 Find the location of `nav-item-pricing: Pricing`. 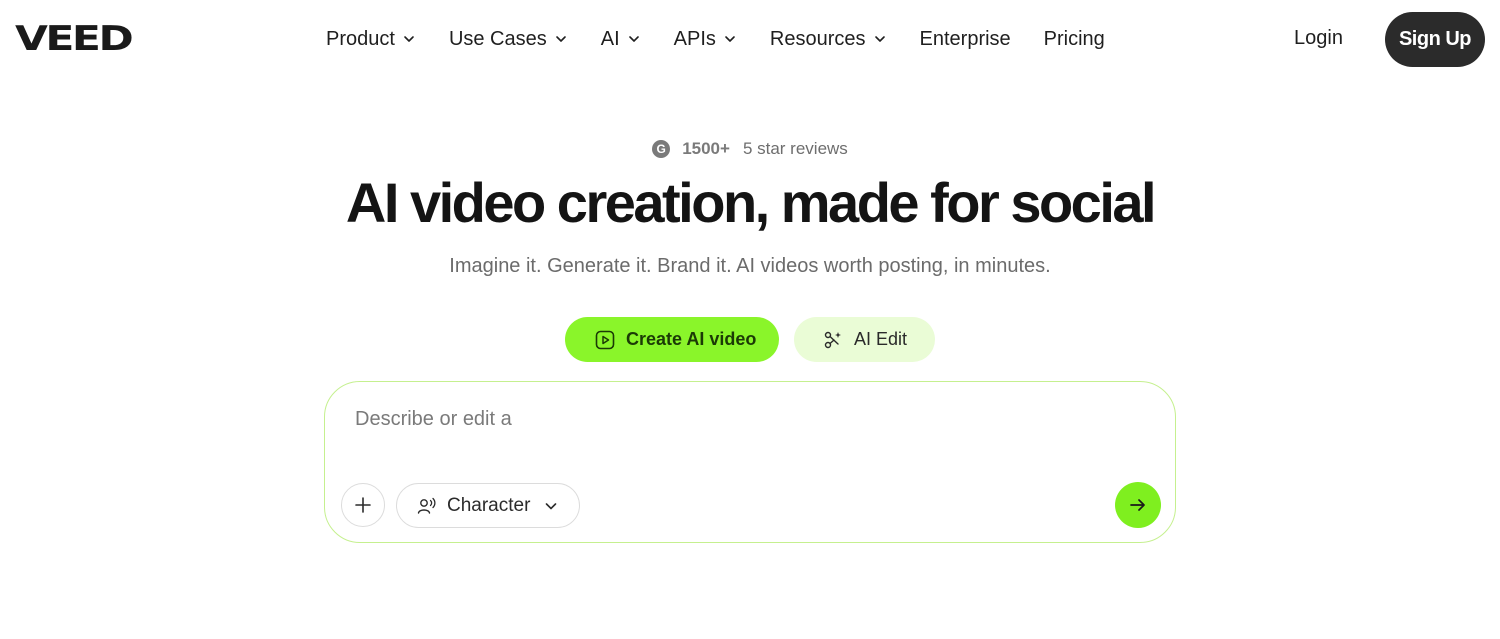

nav-item-pricing: Pricing is located at coordinates (1074, 39).